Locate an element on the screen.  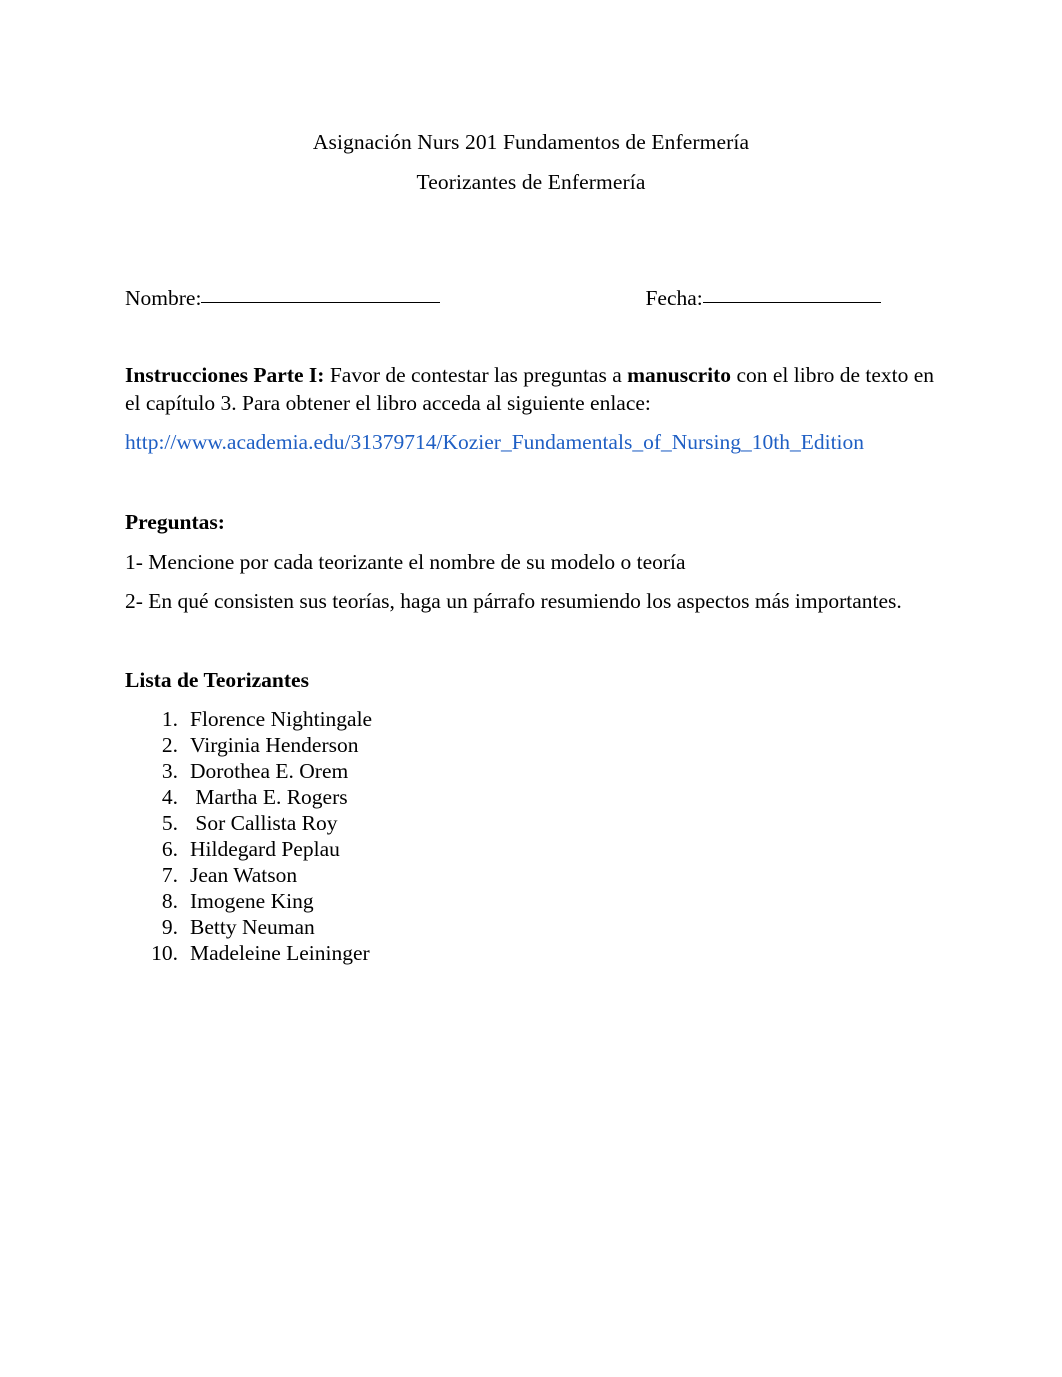
list-item-label: Florence Nightingale is located at coordinates (281, 719).